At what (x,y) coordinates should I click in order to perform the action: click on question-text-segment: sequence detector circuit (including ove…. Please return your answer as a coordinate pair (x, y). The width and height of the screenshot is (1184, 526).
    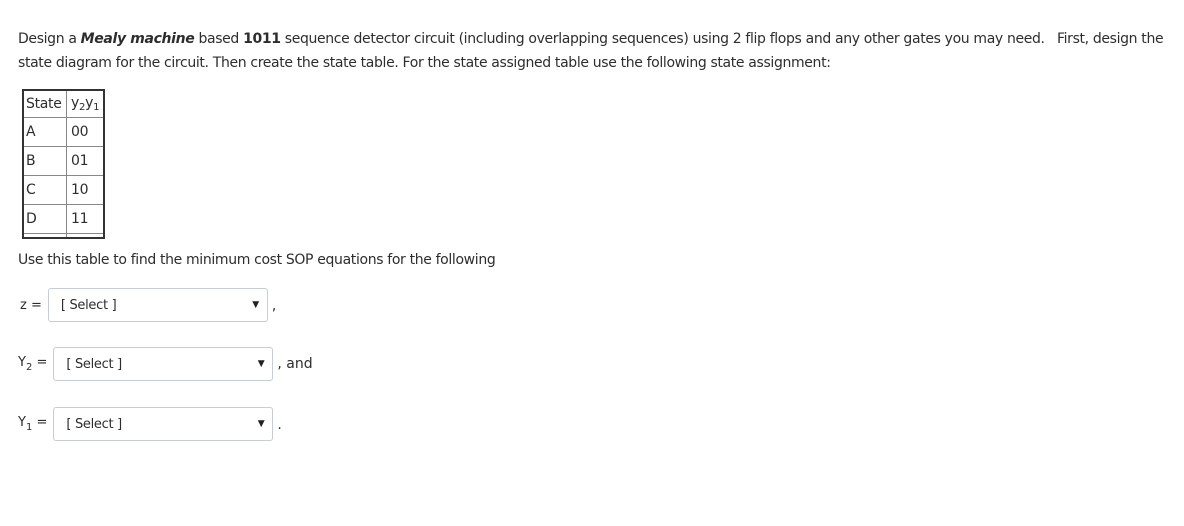
    Looking at the image, I should click on (722, 39).